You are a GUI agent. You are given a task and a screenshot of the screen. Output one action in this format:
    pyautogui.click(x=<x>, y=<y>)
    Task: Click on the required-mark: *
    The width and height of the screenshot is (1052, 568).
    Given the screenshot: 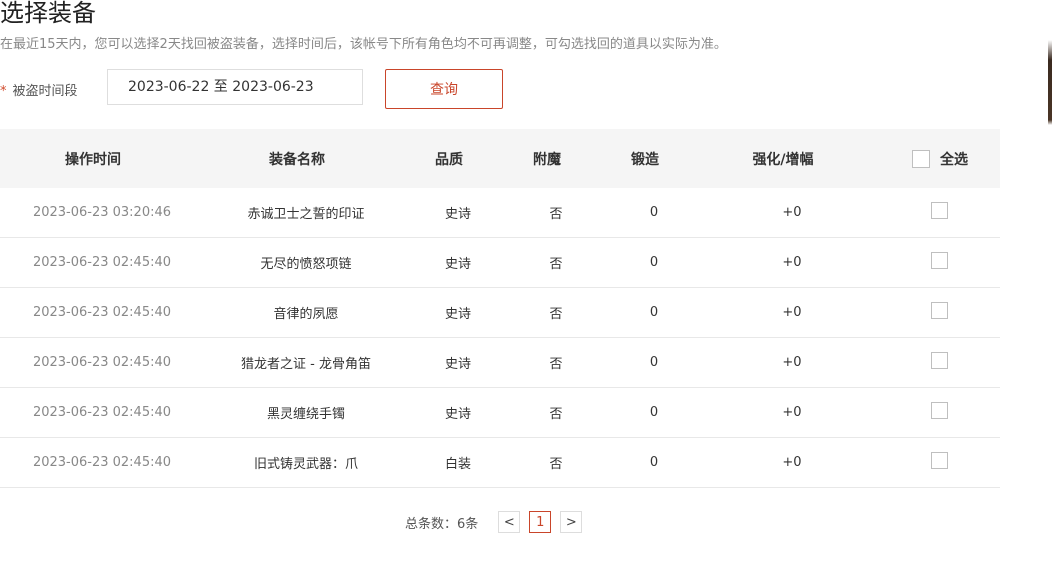 What is the action you would take?
    pyautogui.click(x=3, y=91)
    